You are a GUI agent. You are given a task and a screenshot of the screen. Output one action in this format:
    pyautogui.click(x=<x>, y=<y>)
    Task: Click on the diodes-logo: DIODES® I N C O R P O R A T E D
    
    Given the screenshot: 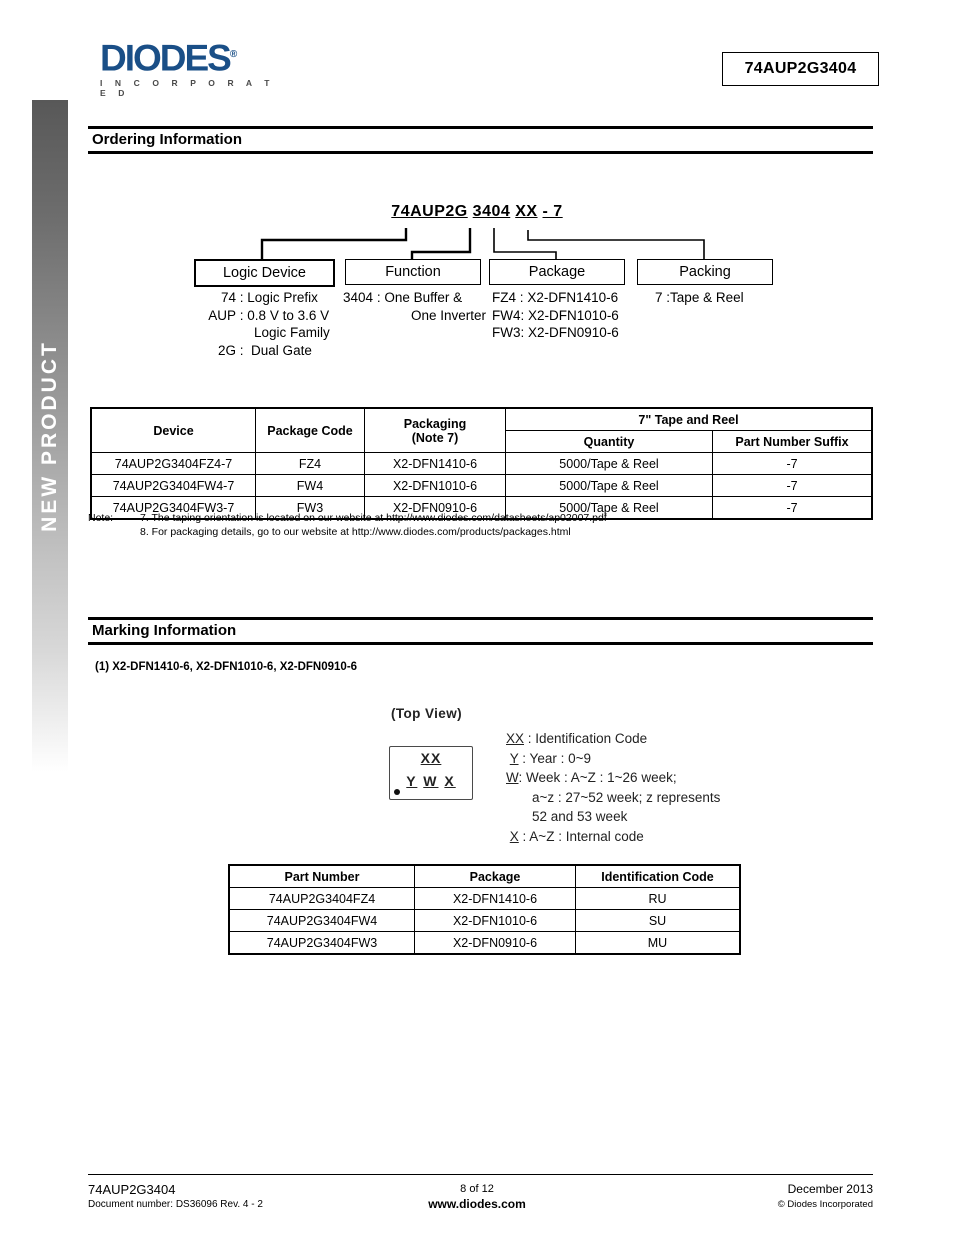 What is the action you would take?
    pyautogui.click(x=195, y=67)
    